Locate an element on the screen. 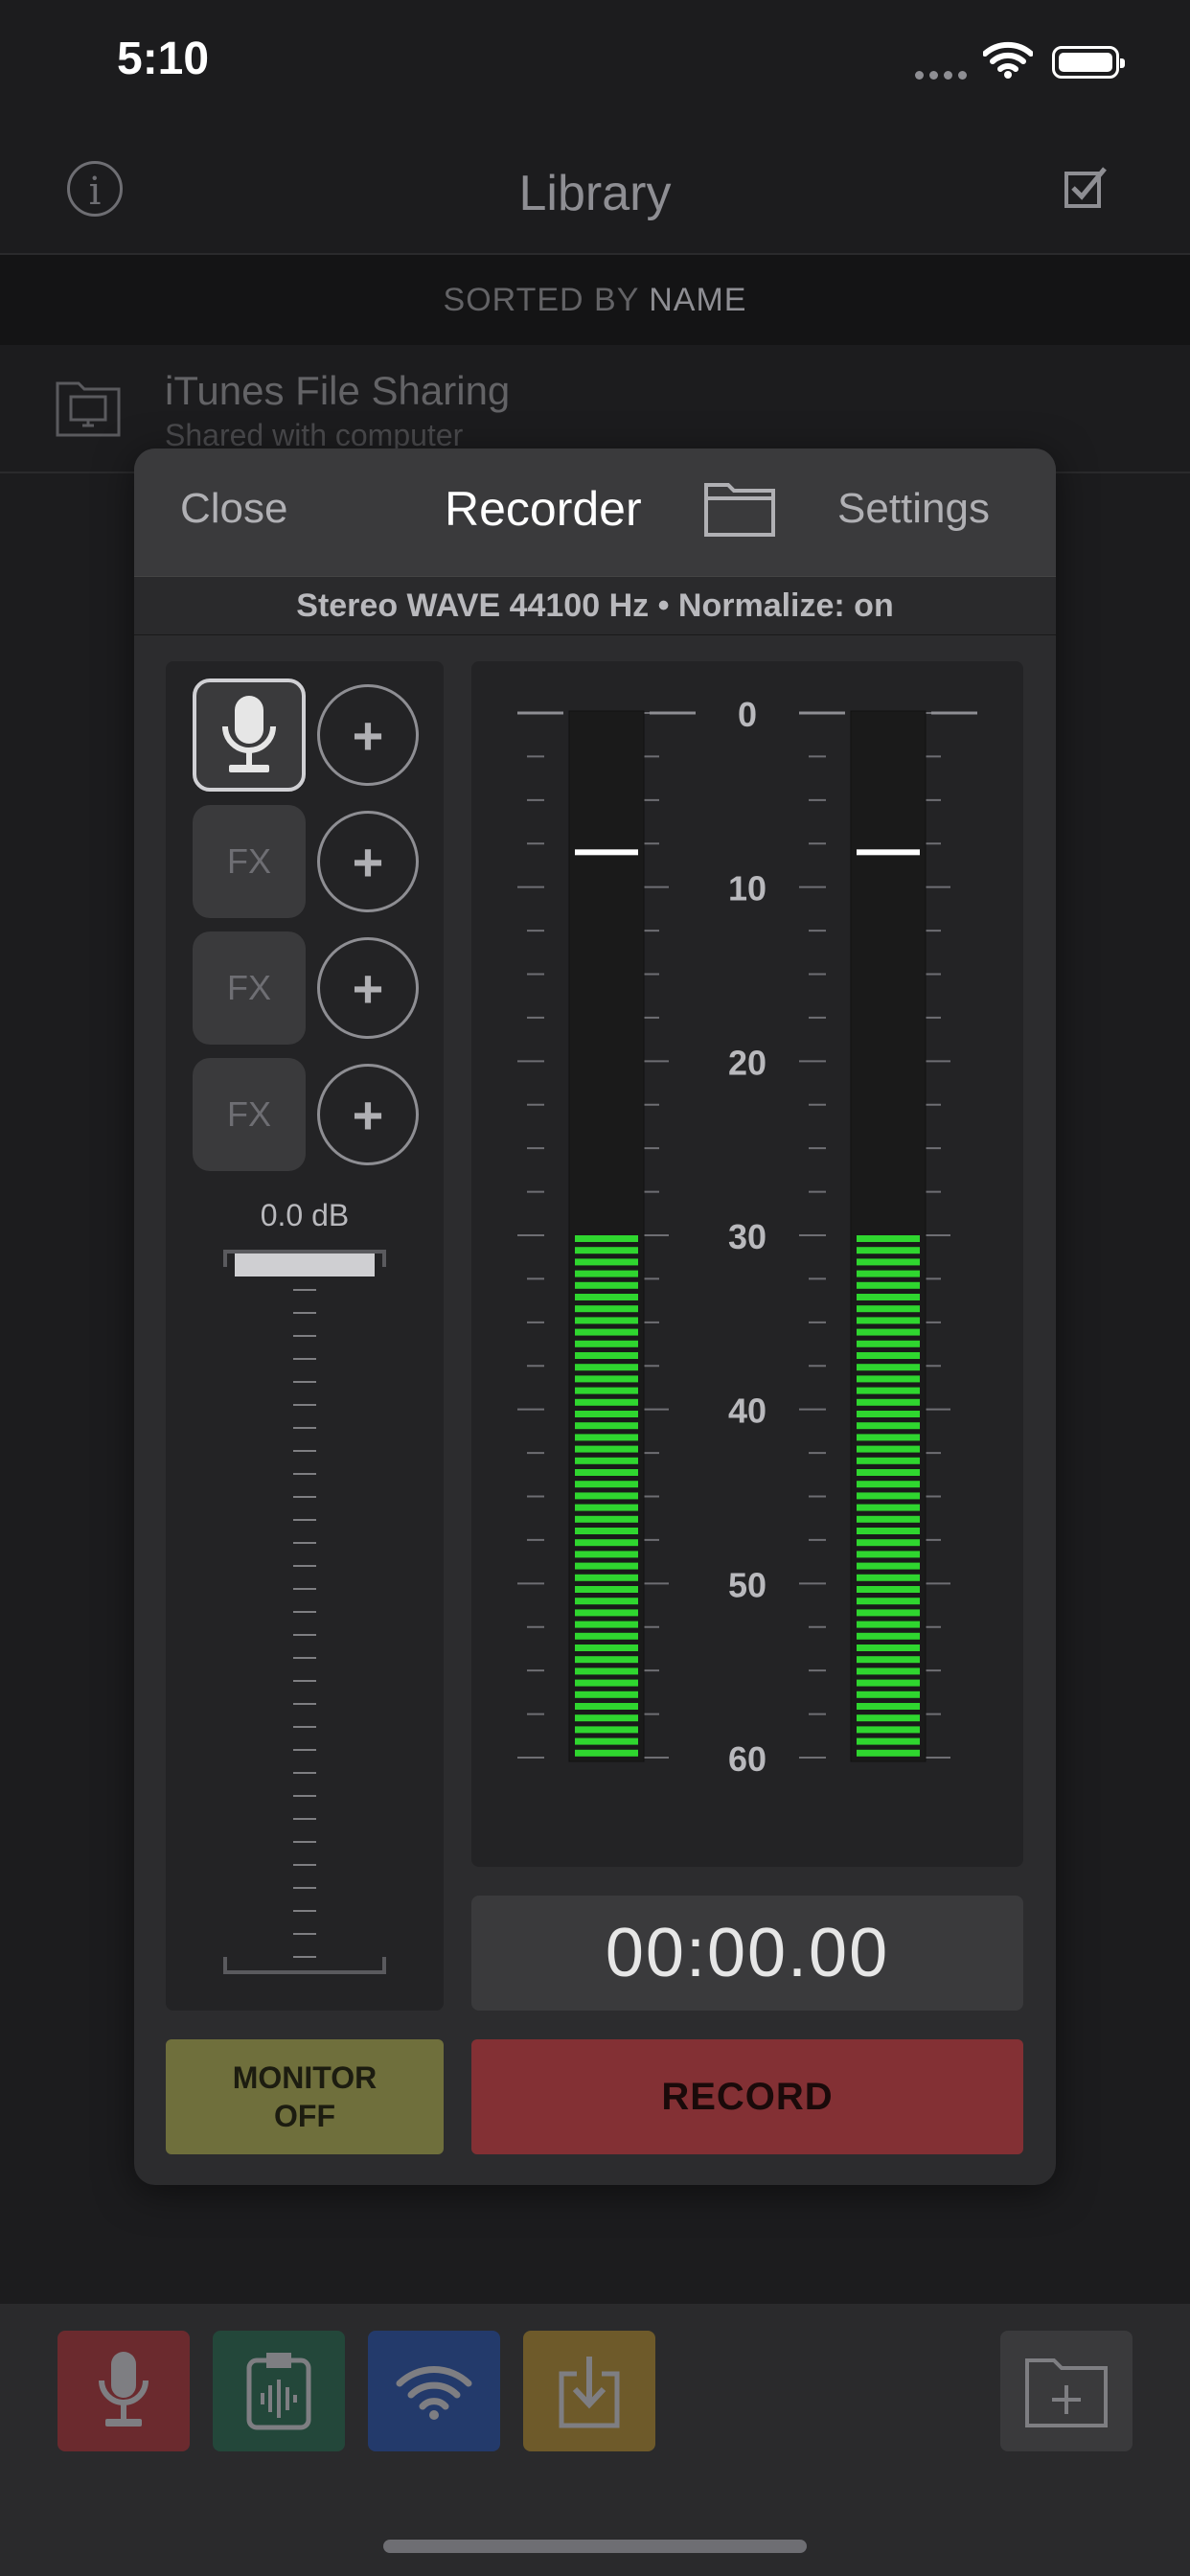  left-channel-peak is located at coordinates (606, 852).